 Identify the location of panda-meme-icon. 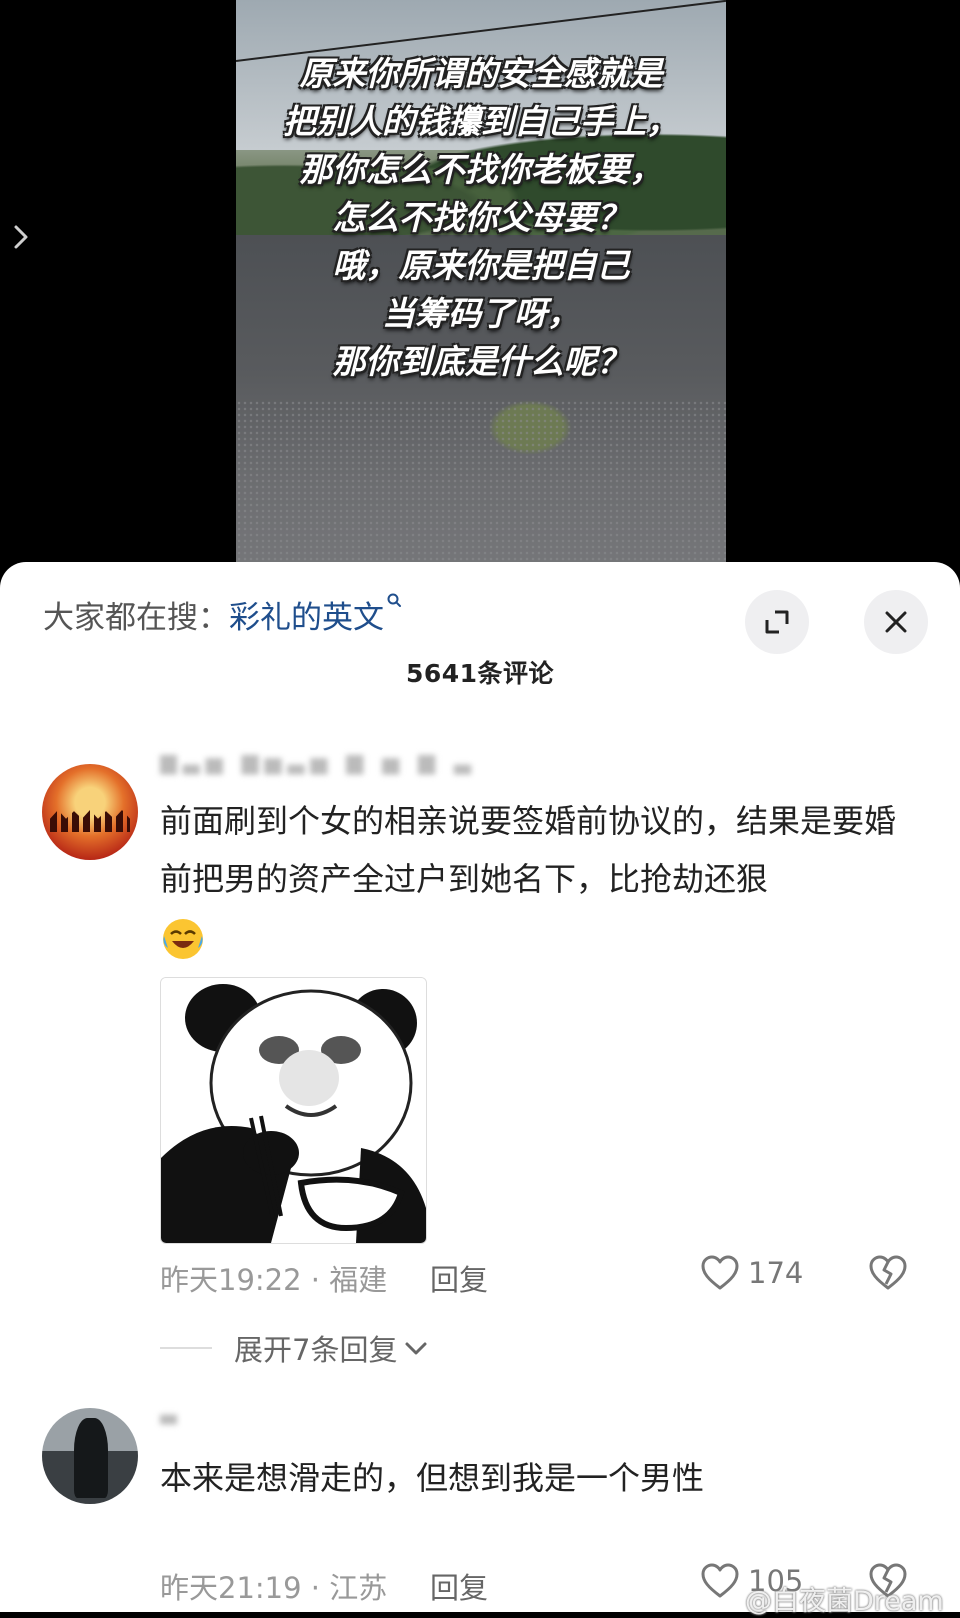
(293, 1110).